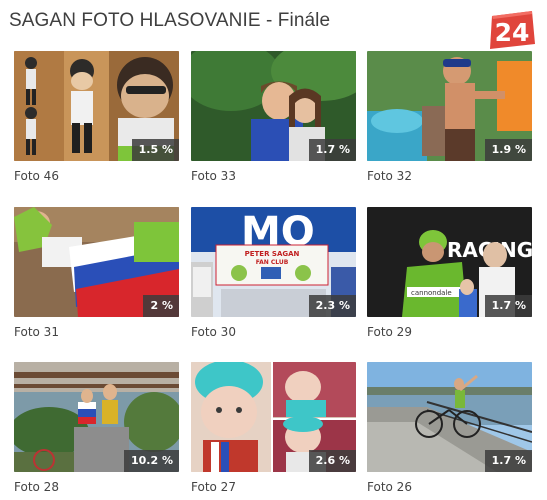 Image resolution: width=547 pixels, height=500 pixels. I want to click on photo-caption: Foto 29, so click(389, 332).